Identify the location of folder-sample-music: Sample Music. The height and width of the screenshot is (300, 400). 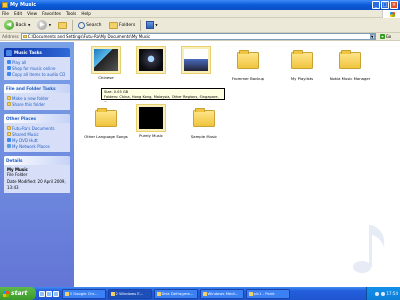
(204, 122).